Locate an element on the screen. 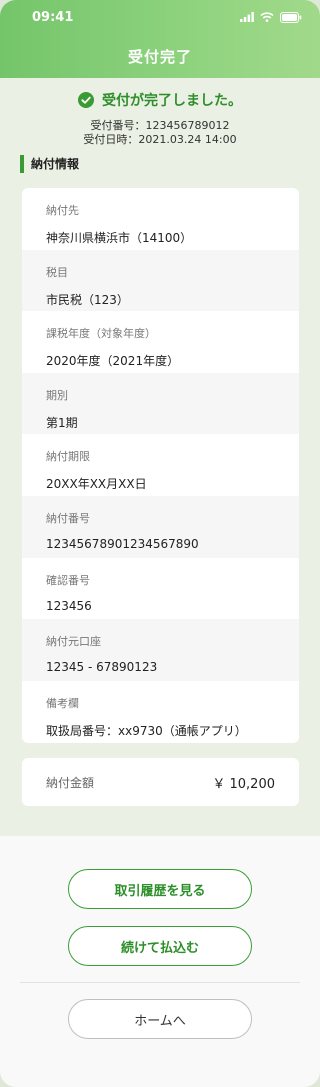  detail-label: 期別 is located at coordinates (57, 395).